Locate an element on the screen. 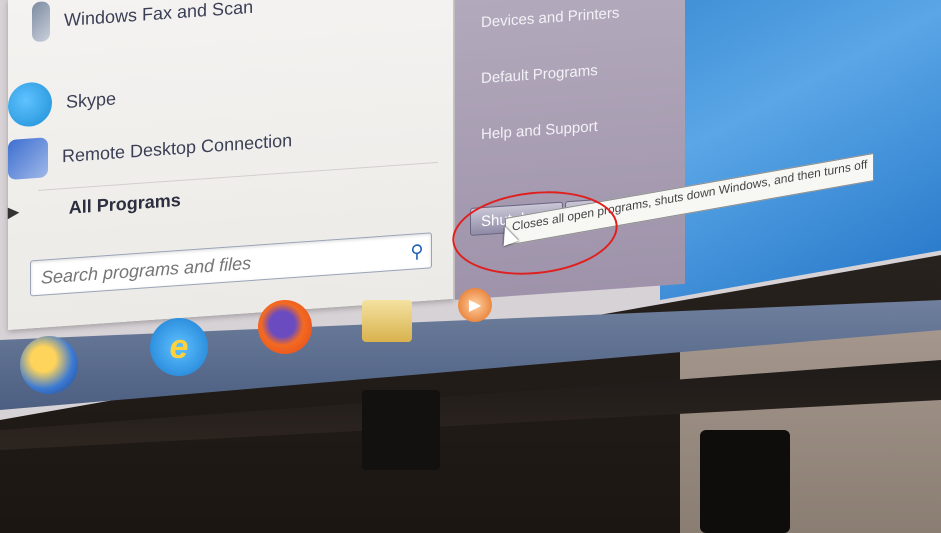 This screenshot has width=941, height=533. link-devices-and-printers: Devices and Printers is located at coordinates (550, 18).